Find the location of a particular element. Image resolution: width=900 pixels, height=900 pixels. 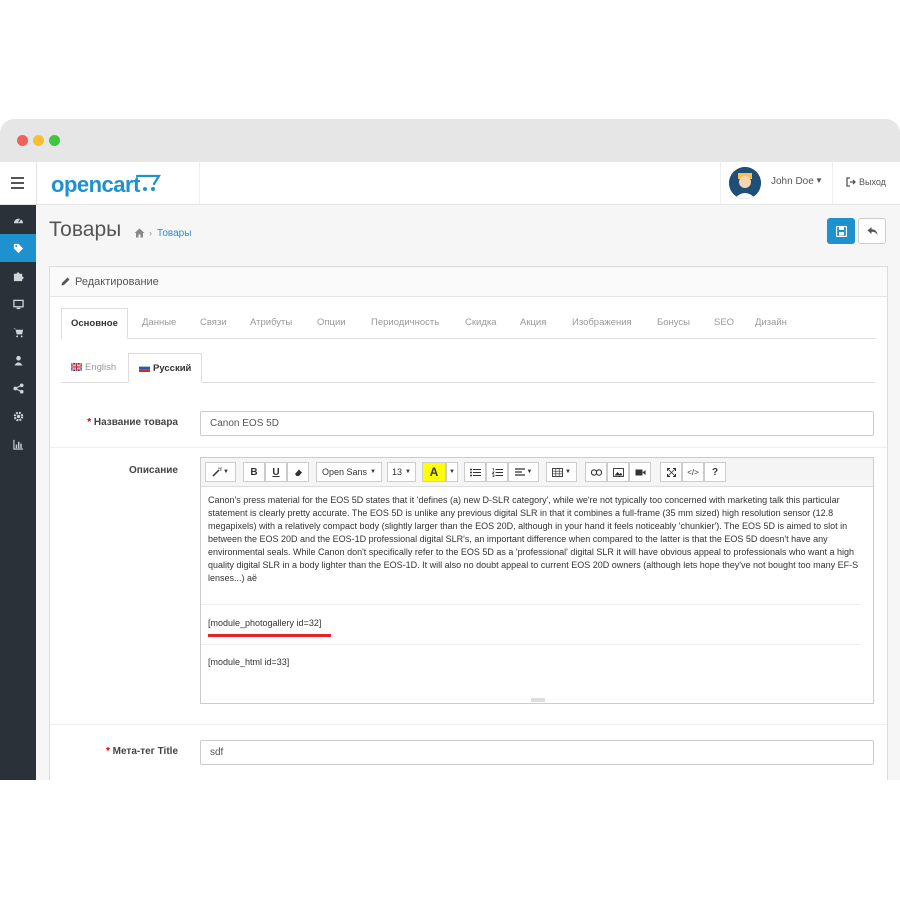

tab-special: Акция is located at coordinates (533, 323).